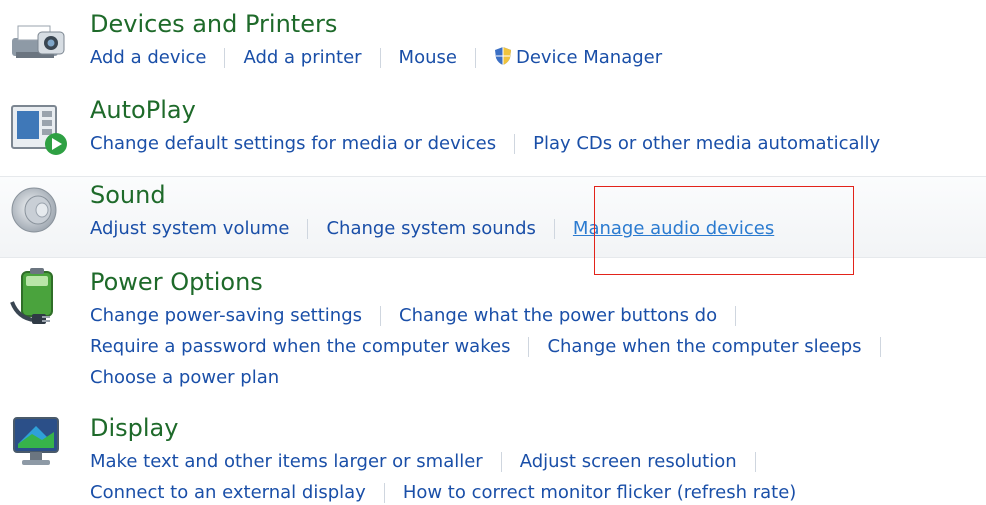 This screenshot has height=505, width=986. Describe the element at coordinates (134, 428) in the screenshot. I see `display-title: Display` at that location.